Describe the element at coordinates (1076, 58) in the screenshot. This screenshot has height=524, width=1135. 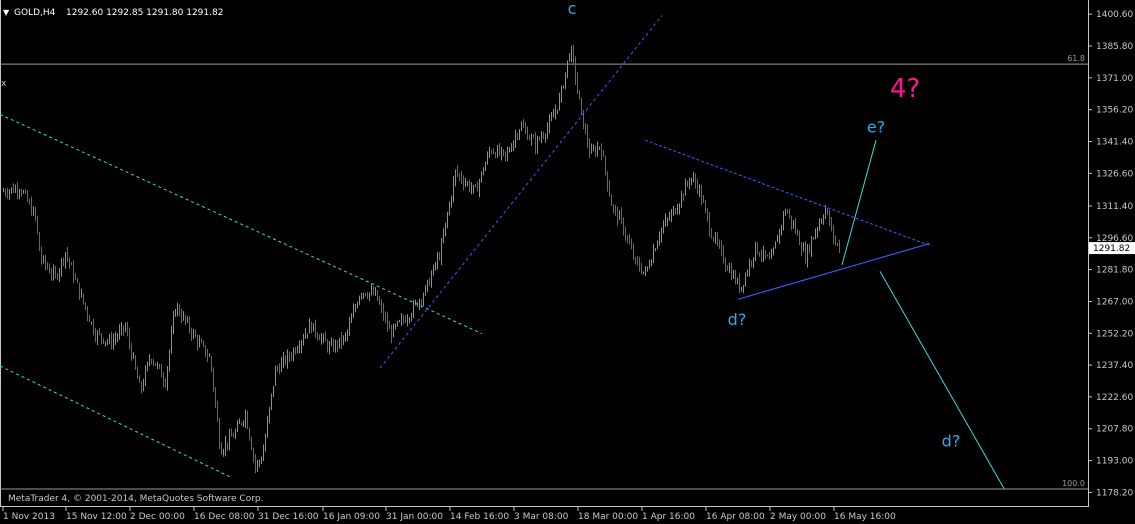
I see `fib-level-label: 61.8` at that location.